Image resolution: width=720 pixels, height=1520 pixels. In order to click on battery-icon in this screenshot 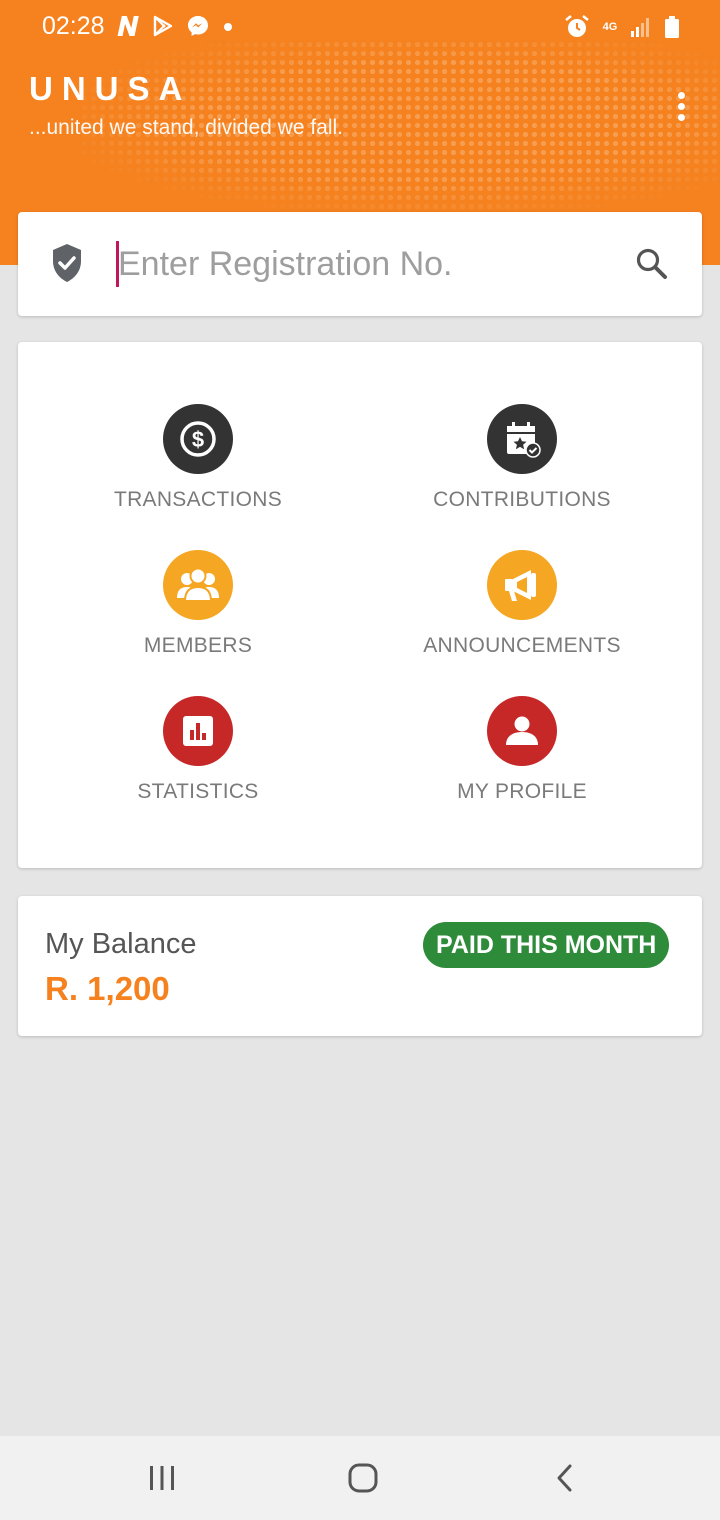, I will do `click(672, 27)`.